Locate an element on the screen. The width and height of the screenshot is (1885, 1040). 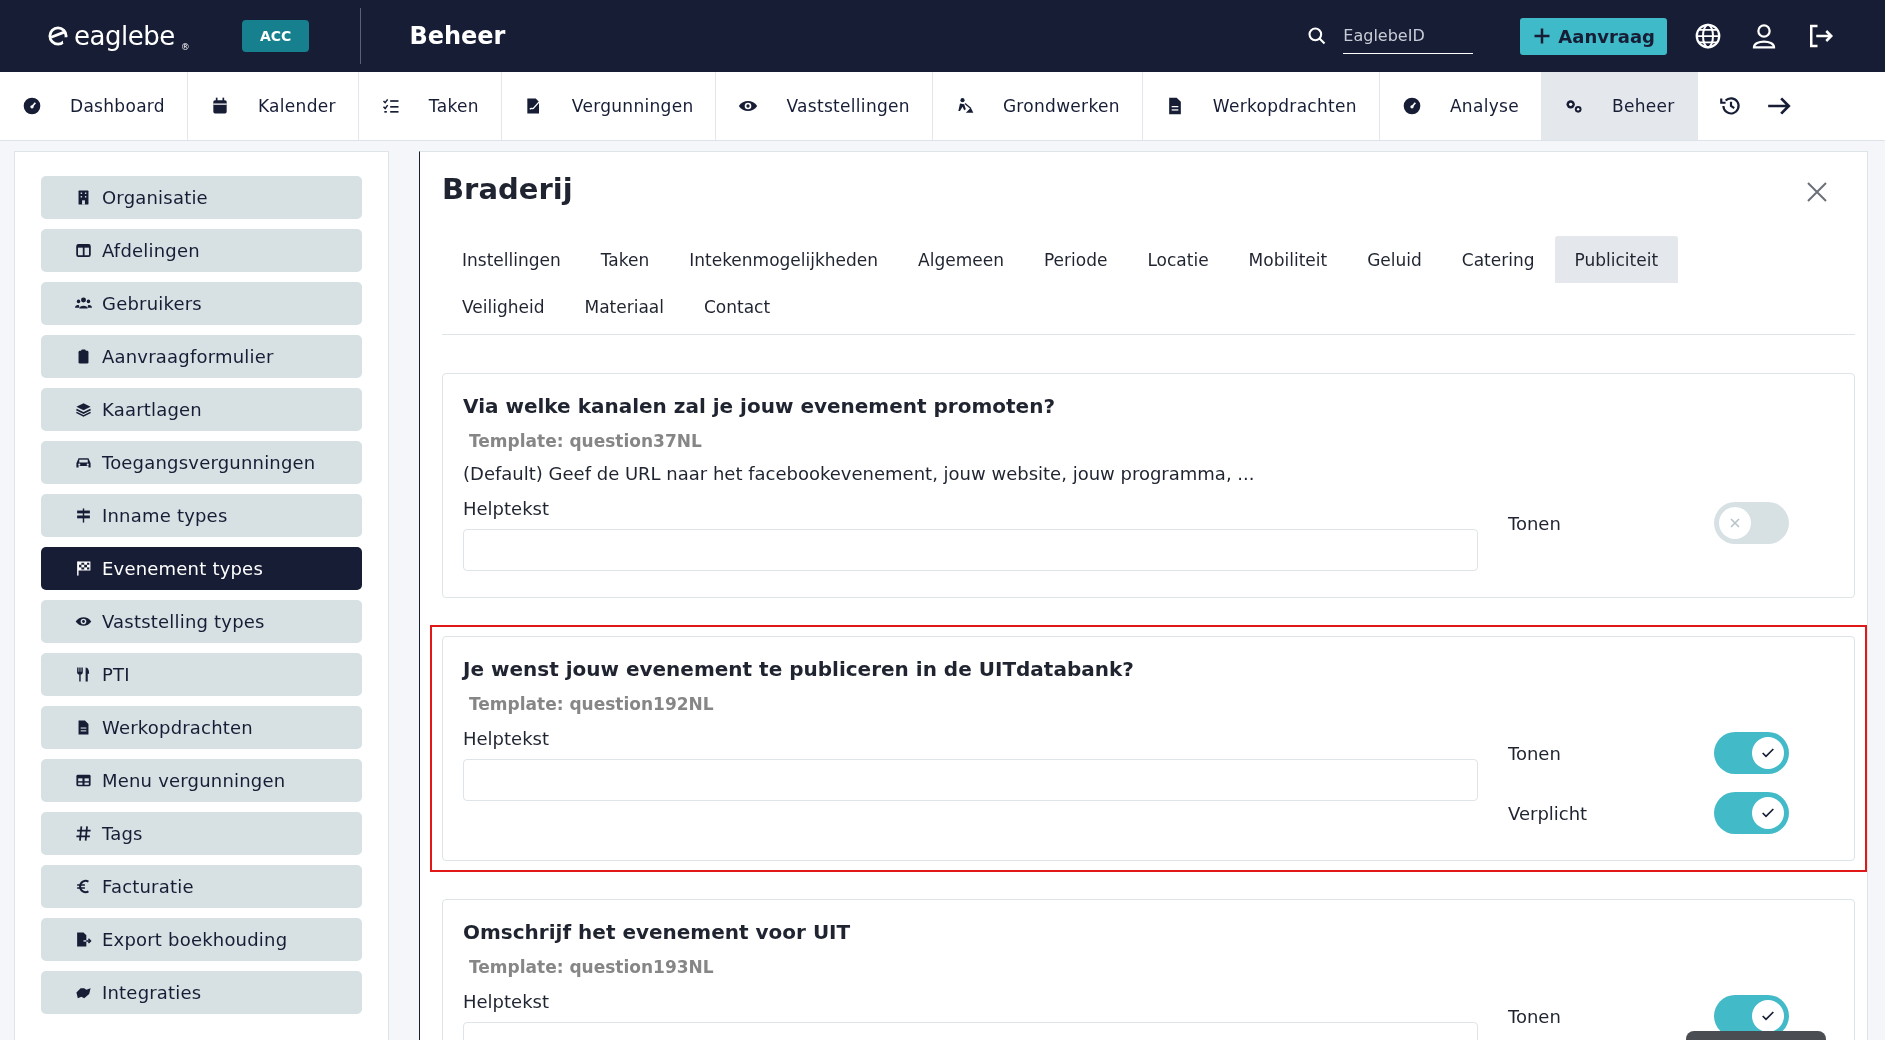
euro-icon is located at coordinates (83, 886).